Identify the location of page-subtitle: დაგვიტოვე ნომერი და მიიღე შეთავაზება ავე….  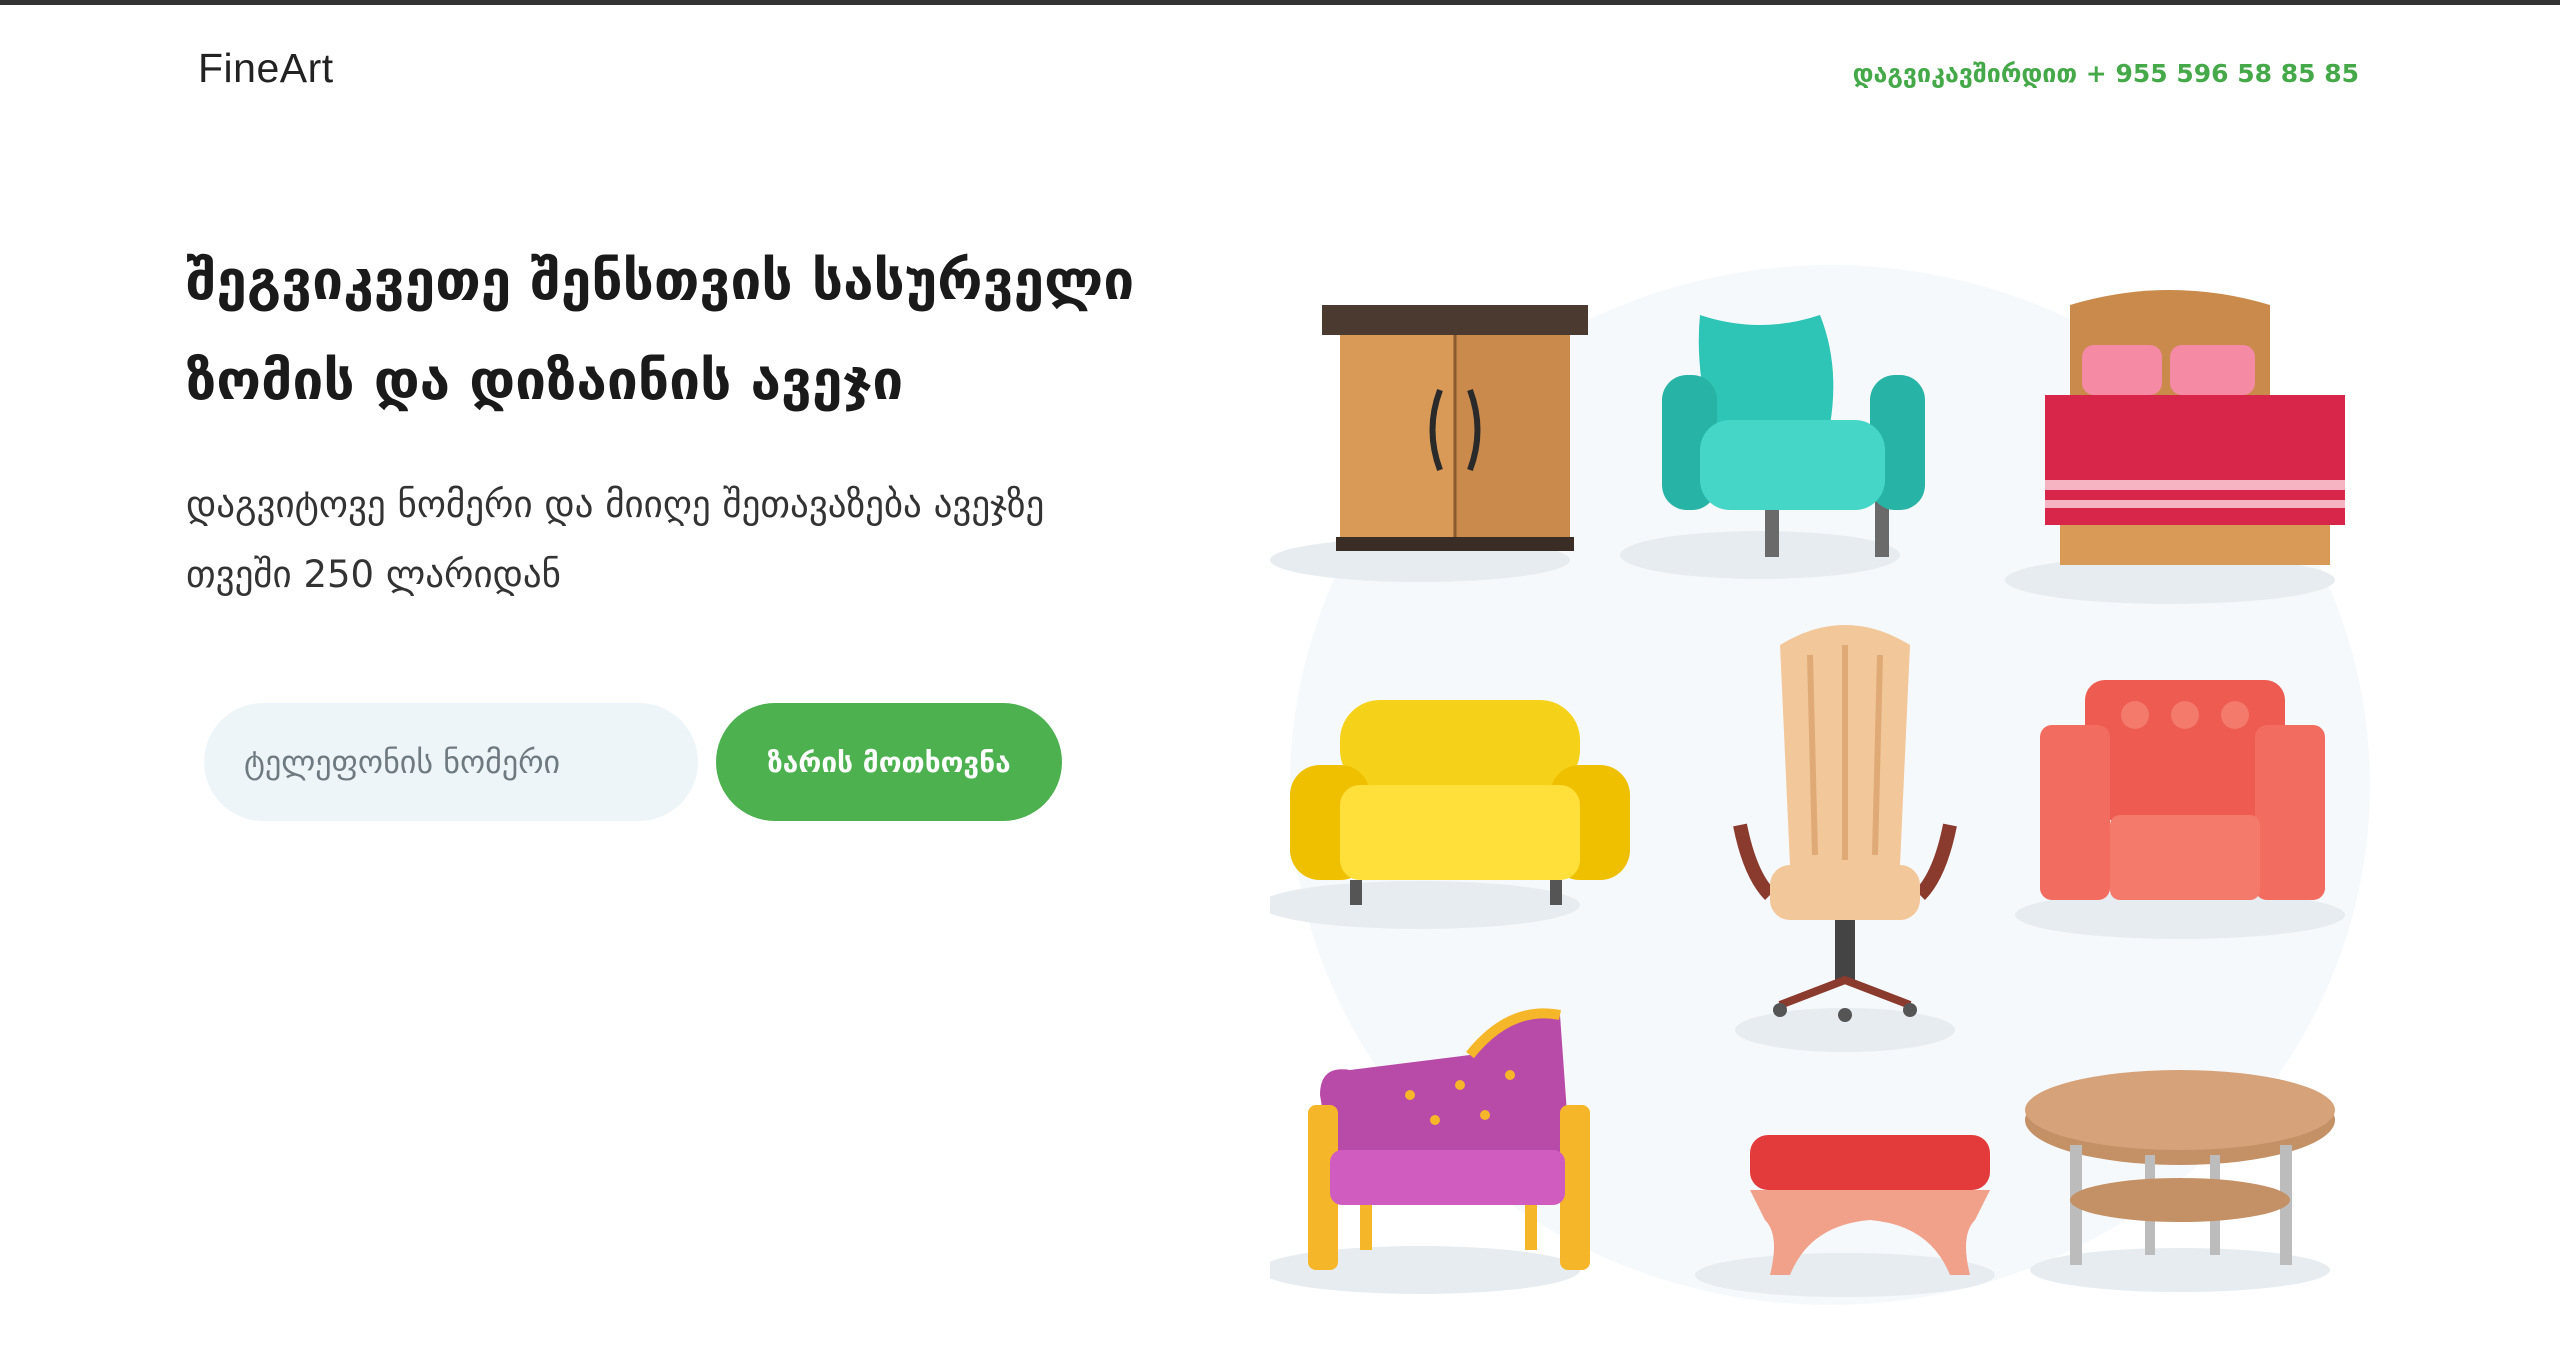
(686, 540).